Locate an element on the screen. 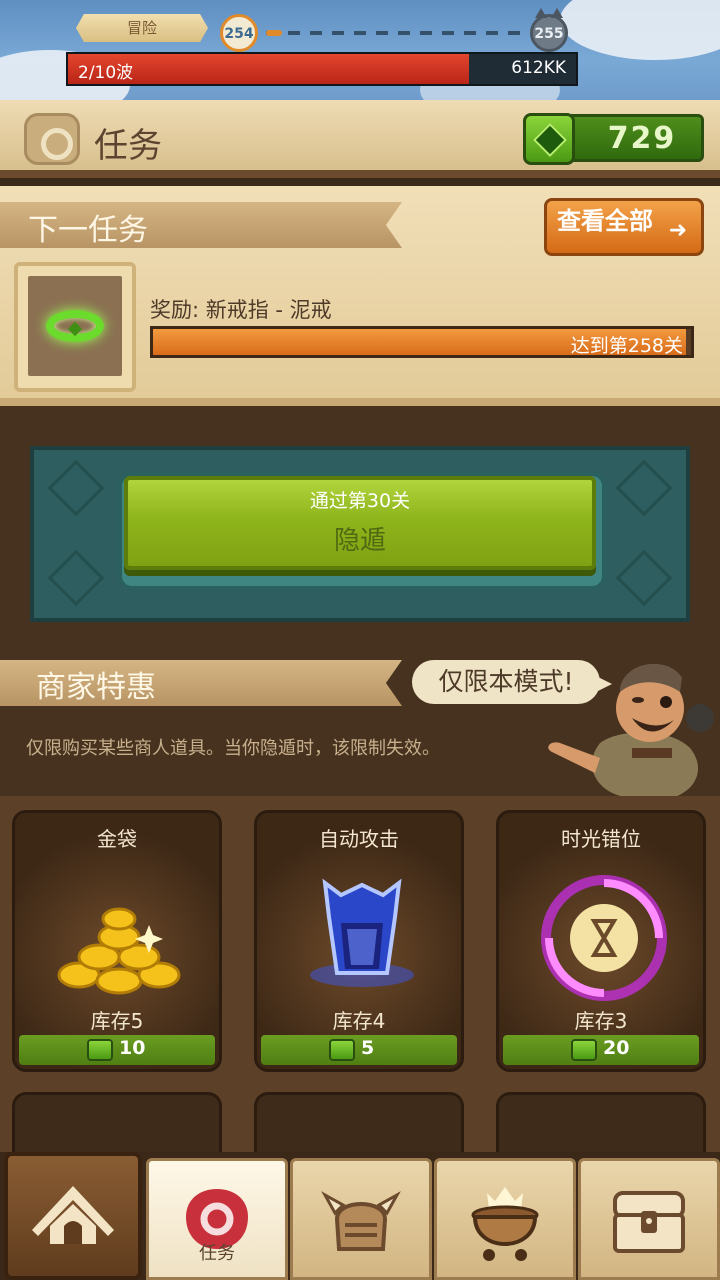 Image resolution: width=720 pixels, height=1280 pixels. shop-item-card: 时光错位 库存3 20 is located at coordinates (601, 941).